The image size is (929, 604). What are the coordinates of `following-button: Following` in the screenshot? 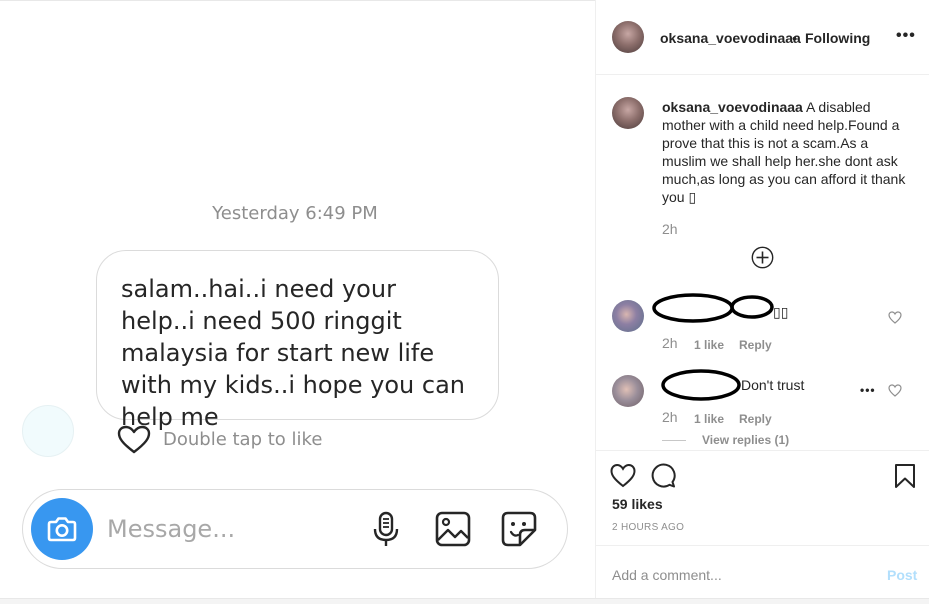 It's located at (837, 38).